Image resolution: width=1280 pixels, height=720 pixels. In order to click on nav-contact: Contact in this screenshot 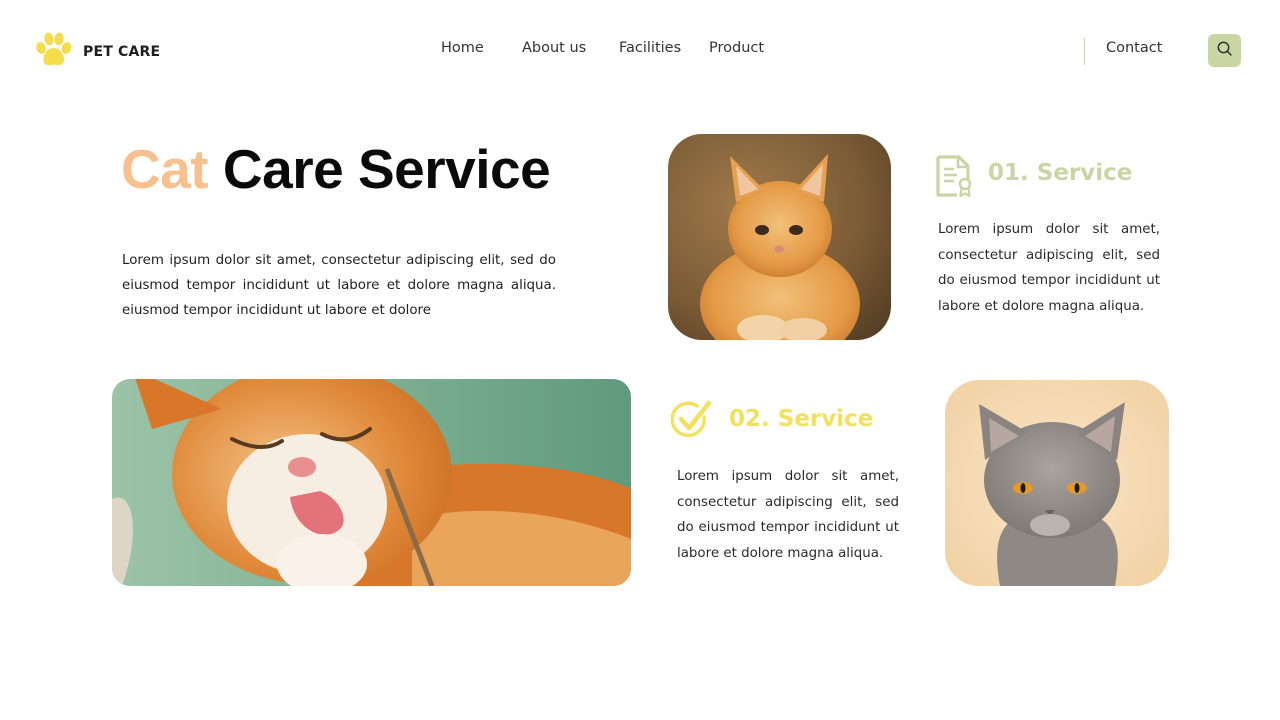, I will do `click(1134, 48)`.